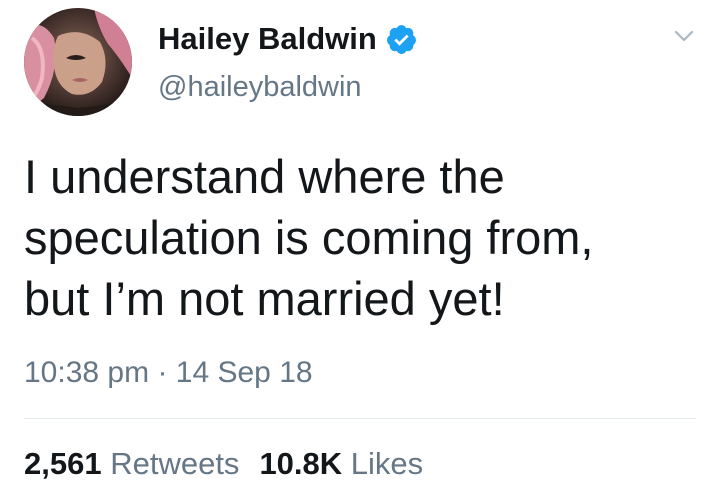 Image resolution: width=720 pixels, height=498 pixels. Describe the element at coordinates (309, 237) in the screenshot. I see `tweet-text-line: speculation is coming from,` at that location.